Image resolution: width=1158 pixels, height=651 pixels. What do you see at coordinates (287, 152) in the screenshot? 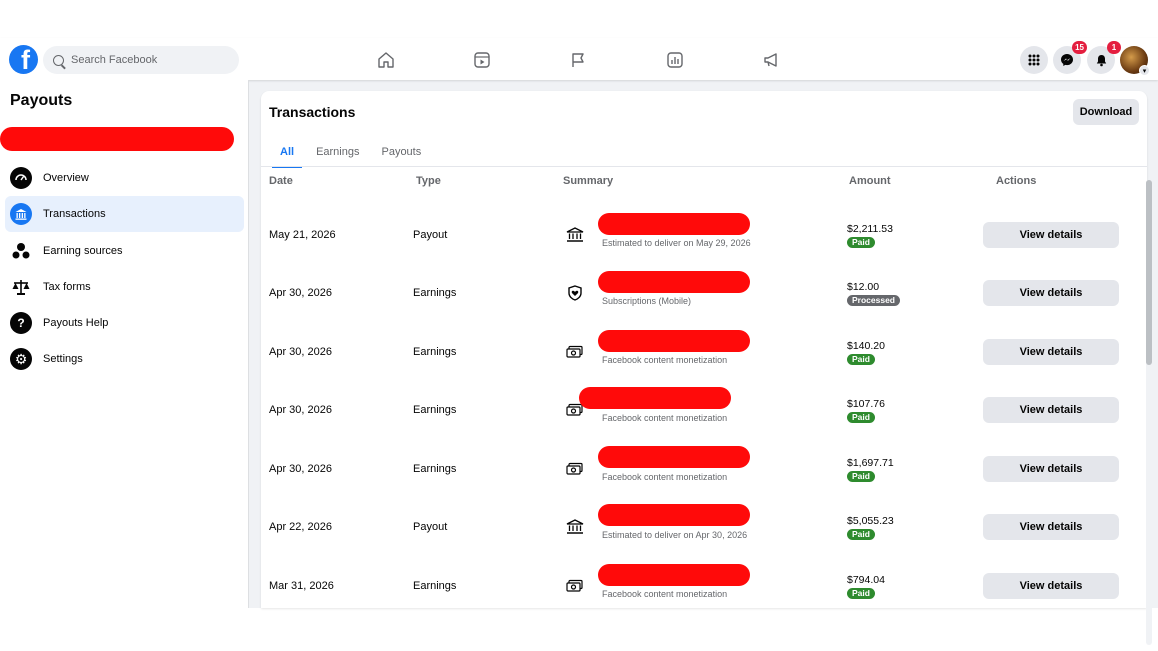
I see `tab-all: All` at bounding box center [287, 152].